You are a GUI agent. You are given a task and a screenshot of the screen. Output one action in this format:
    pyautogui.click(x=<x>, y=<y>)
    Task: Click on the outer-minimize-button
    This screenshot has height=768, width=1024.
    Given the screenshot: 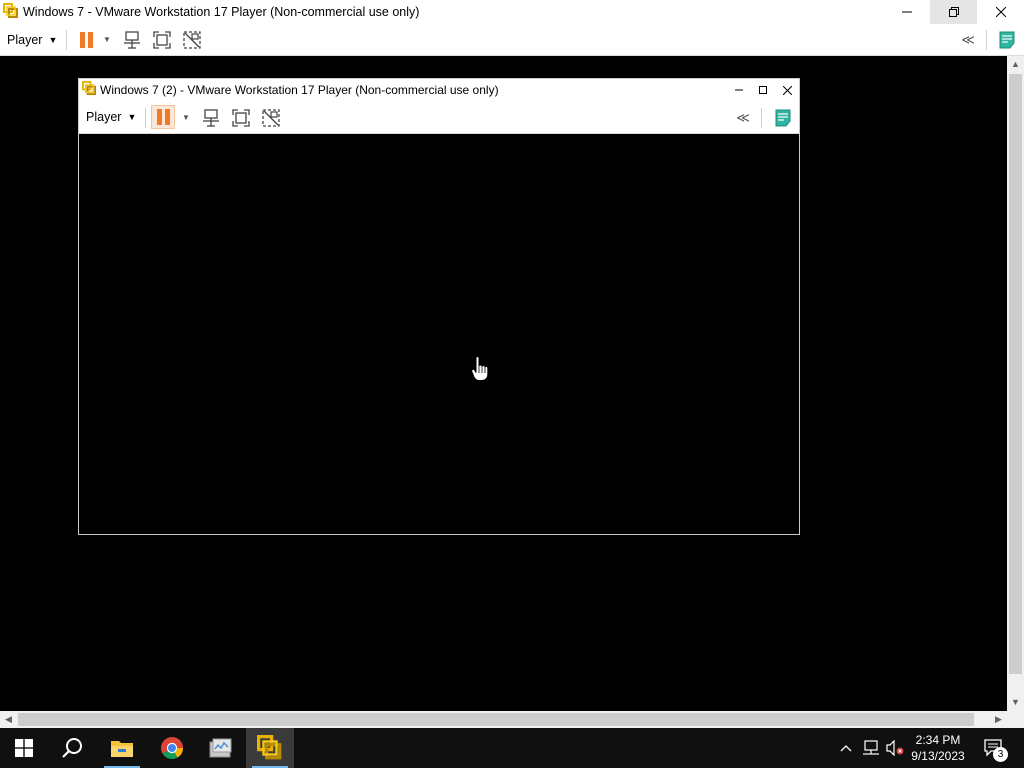 What is the action you would take?
    pyautogui.click(x=906, y=12)
    